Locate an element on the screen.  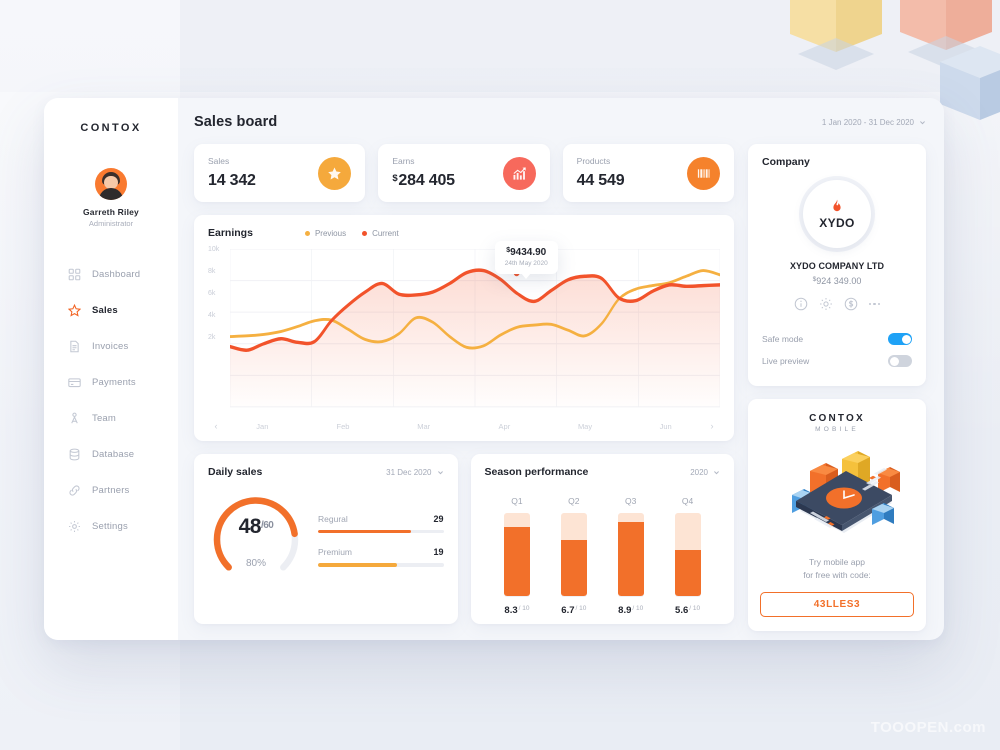
info-icon is located at coordinates (801, 304).